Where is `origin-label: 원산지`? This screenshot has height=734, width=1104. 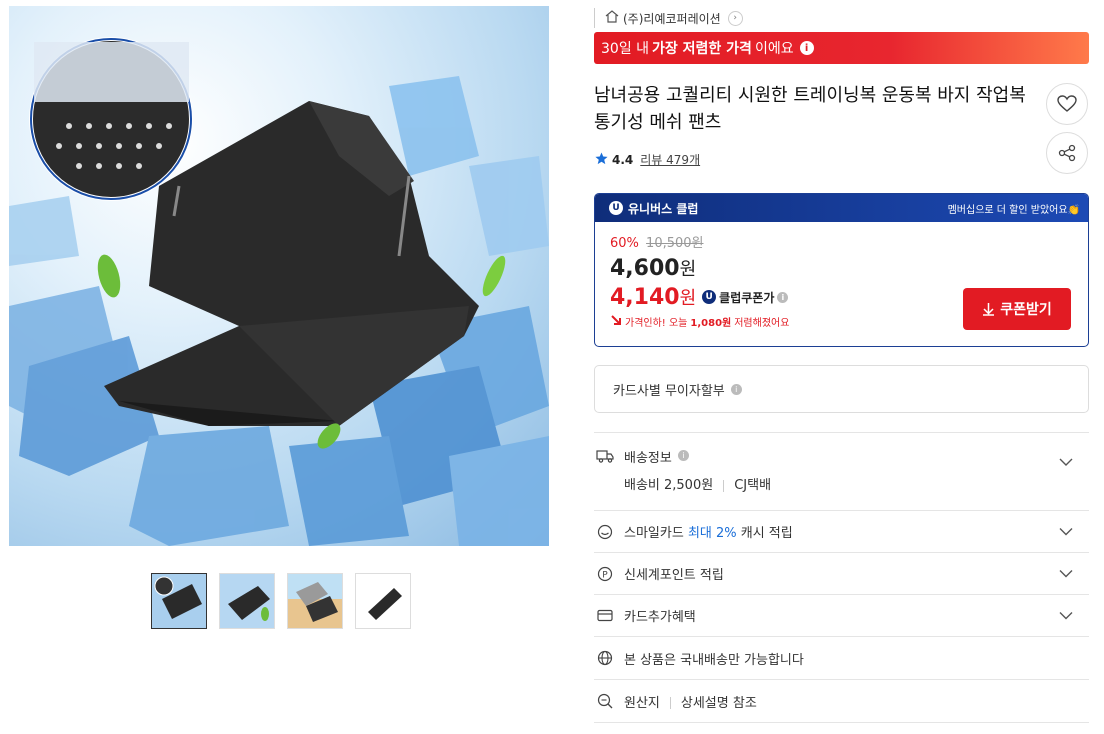 origin-label: 원산지 is located at coordinates (642, 703).